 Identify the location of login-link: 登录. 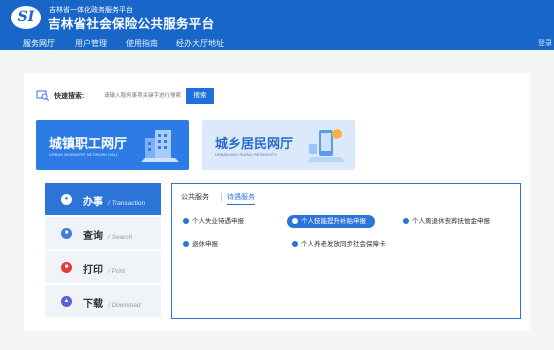
(545, 43).